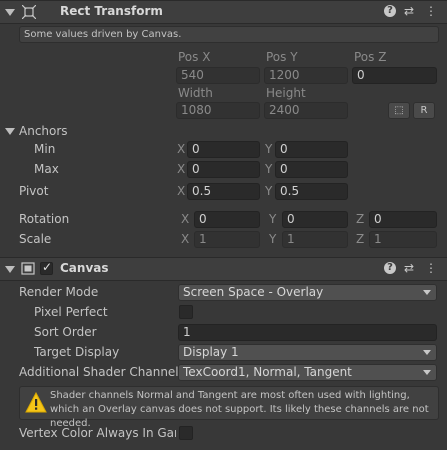  I want to click on min-x-field: 0, so click(223, 149).